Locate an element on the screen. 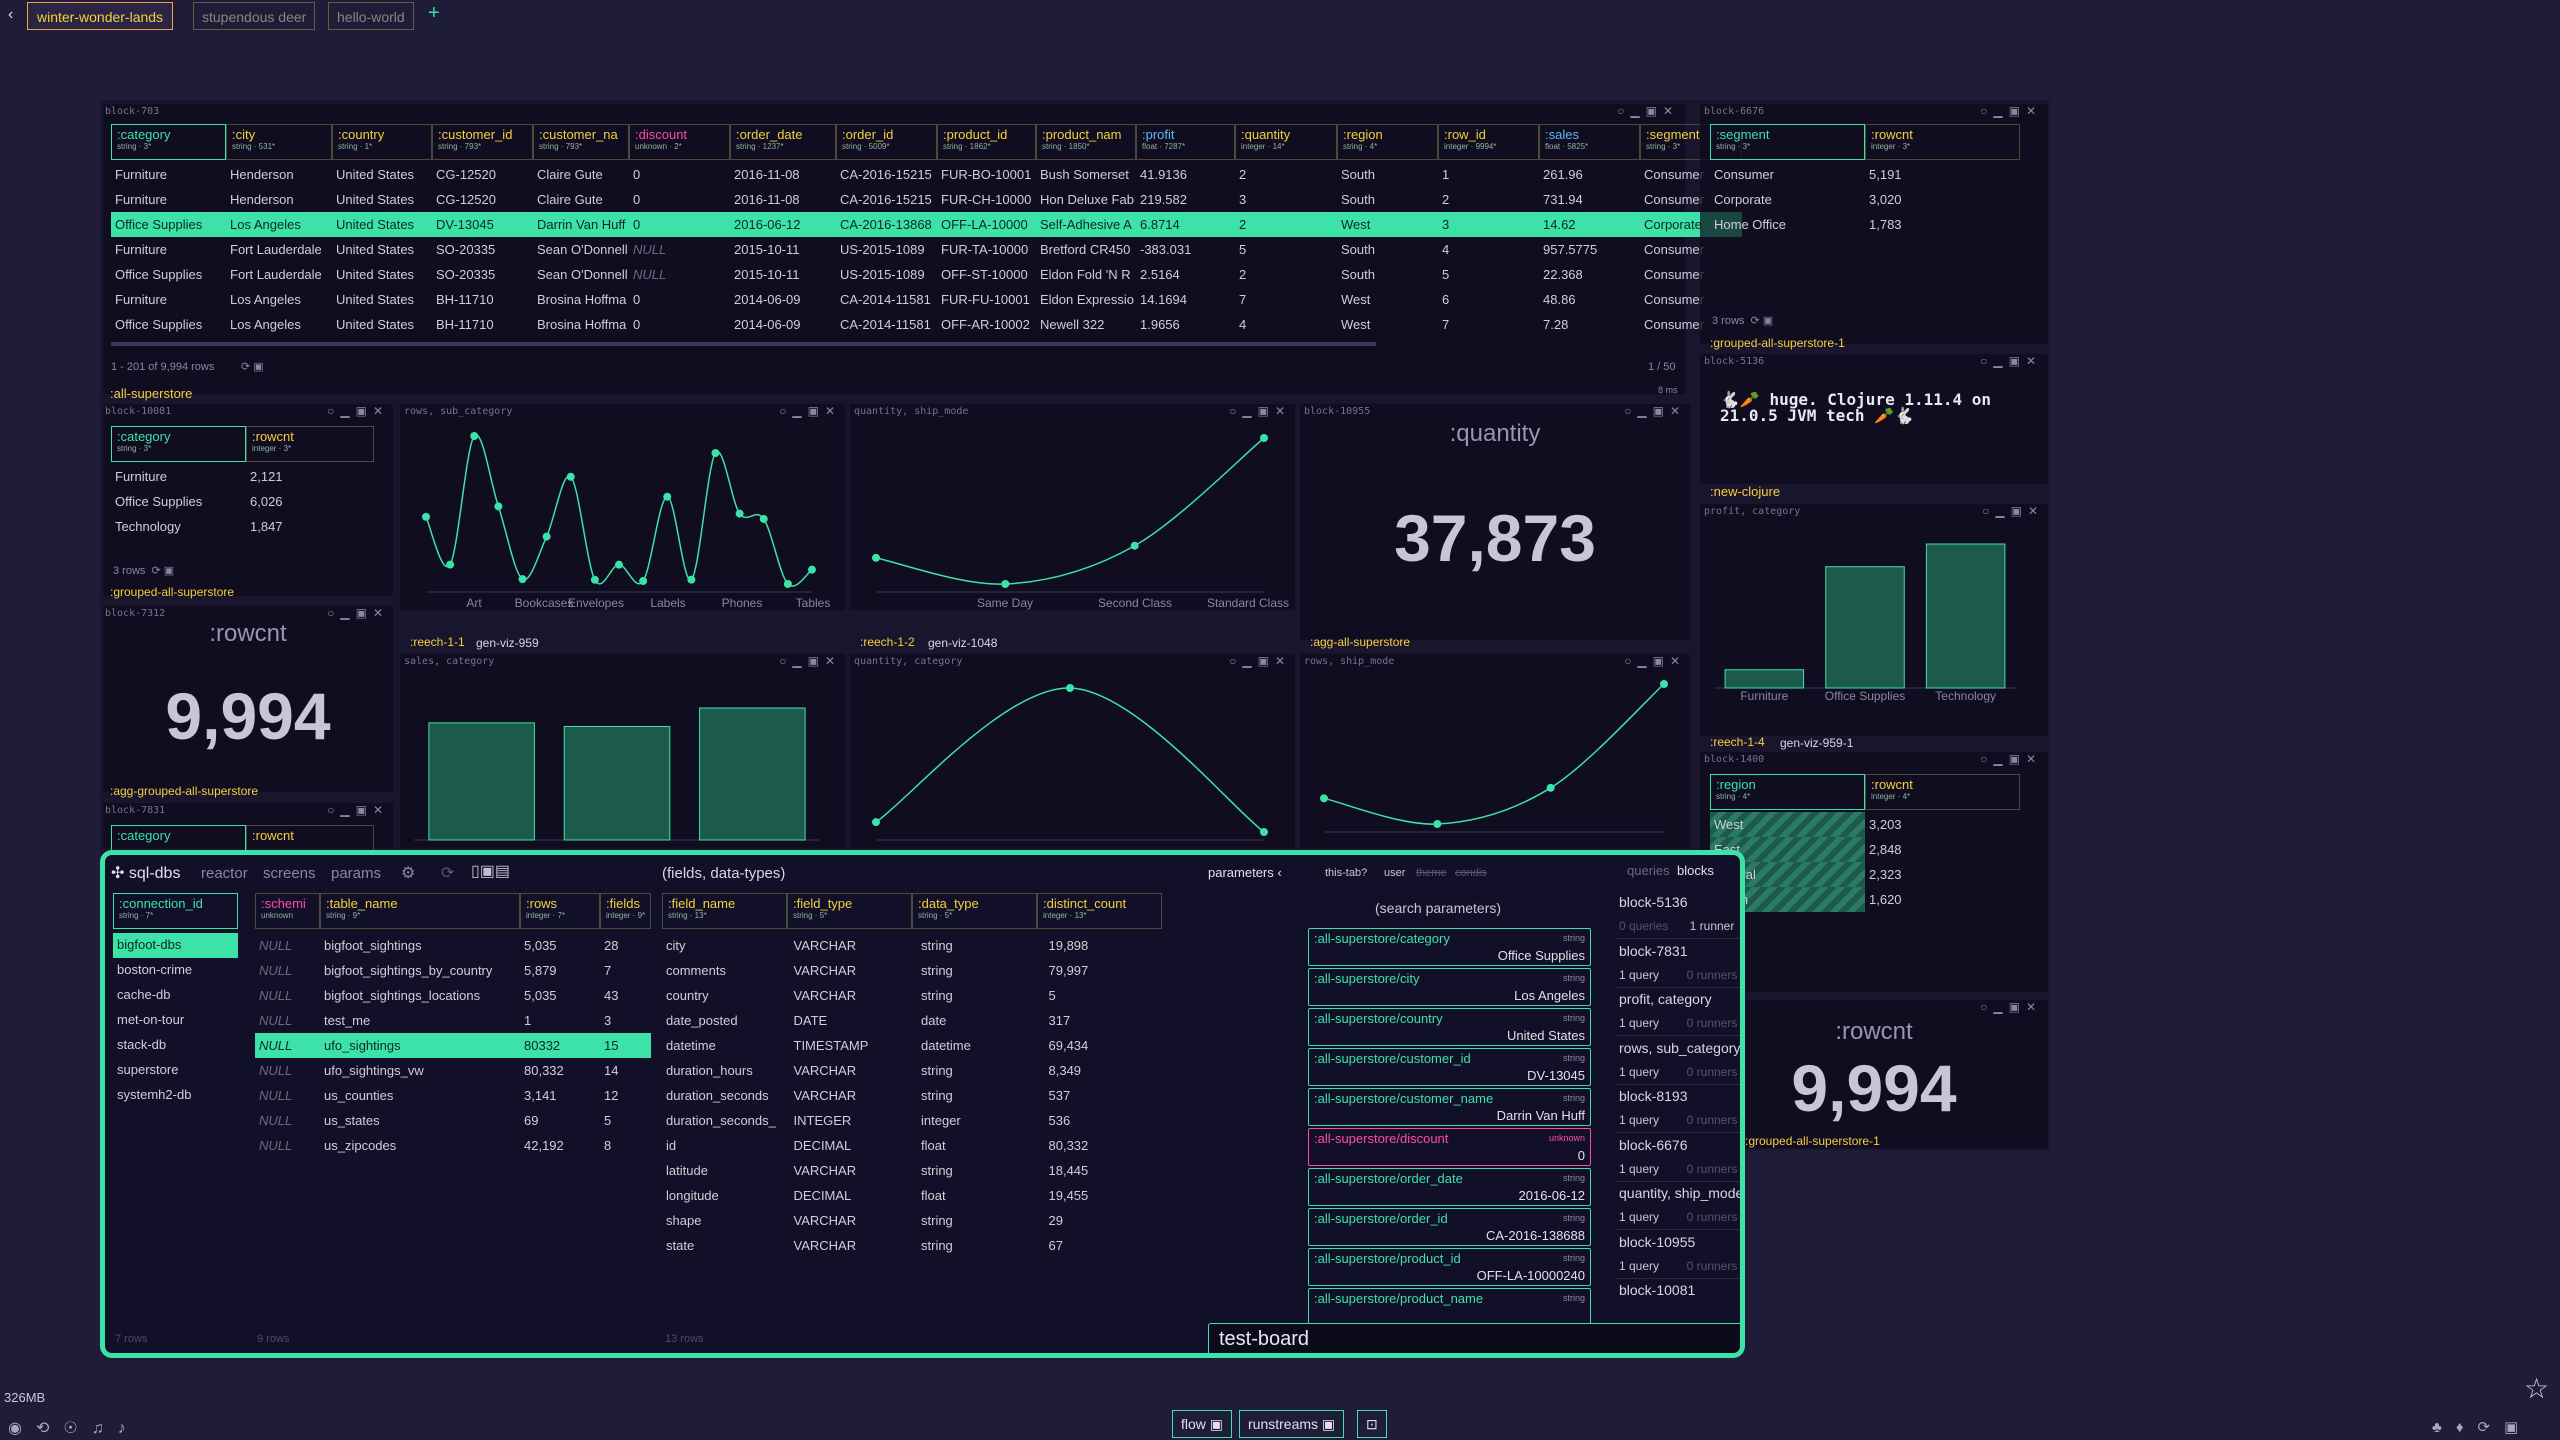 Image resolution: width=2560 pixels, height=1440 pixels. connection-item: met-on-tour is located at coordinates (175, 1020).